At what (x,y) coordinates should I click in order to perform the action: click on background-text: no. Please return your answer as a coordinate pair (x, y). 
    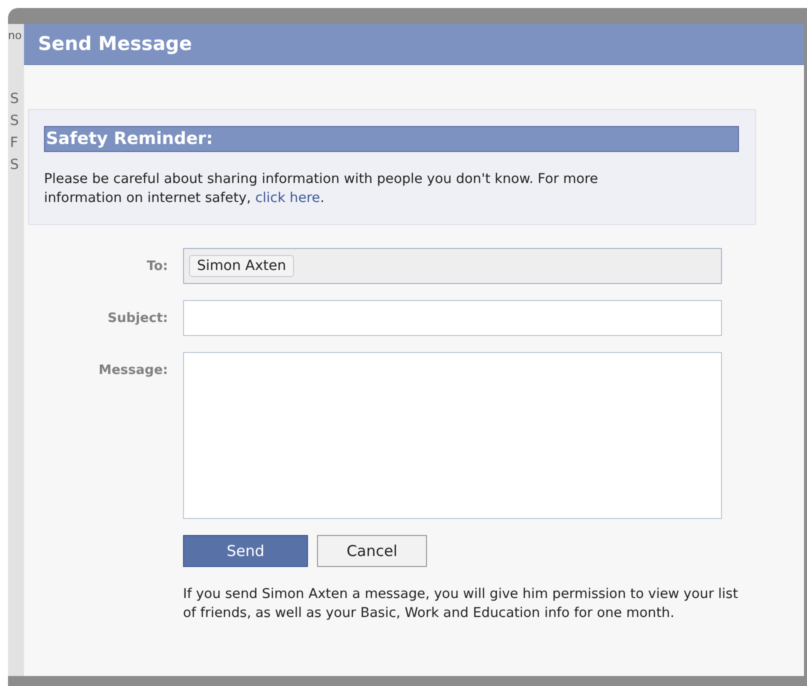
    Looking at the image, I should click on (15, 36).